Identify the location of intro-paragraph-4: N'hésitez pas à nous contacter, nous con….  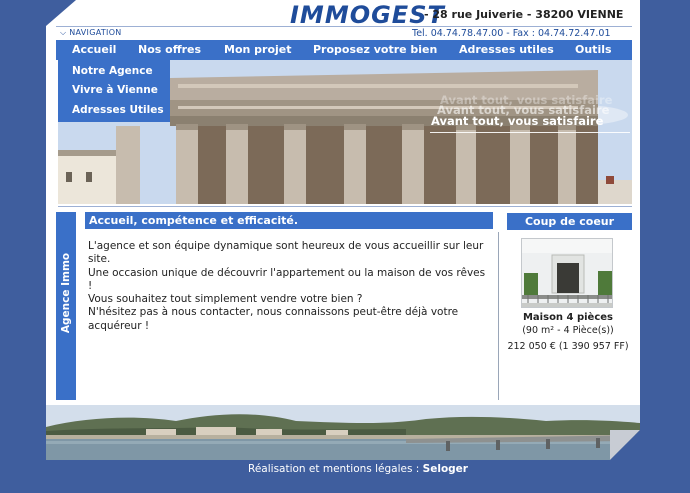
(273, 319).